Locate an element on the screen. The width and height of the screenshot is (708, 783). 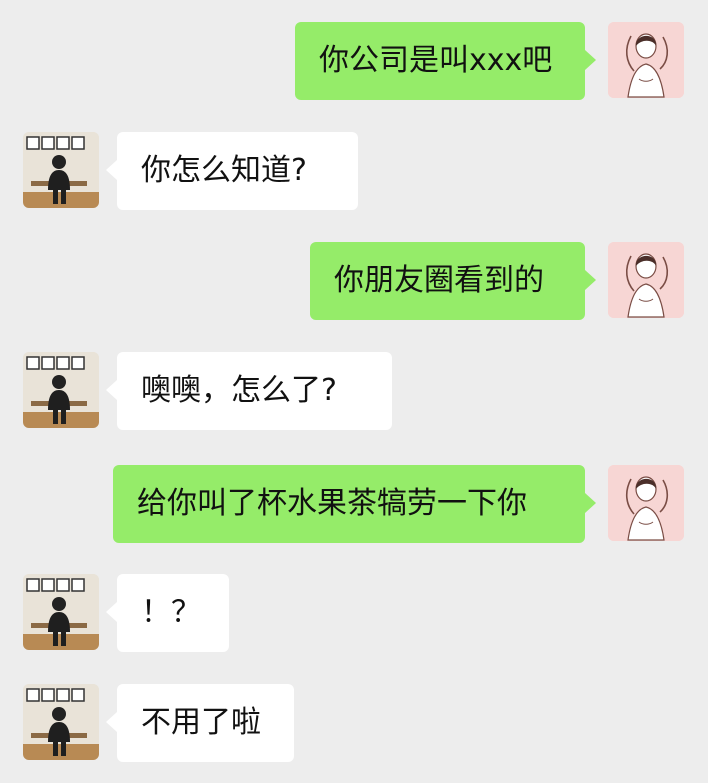
chat-message-row: 噢噢，怎么了? is located at coordinates (354, 391).